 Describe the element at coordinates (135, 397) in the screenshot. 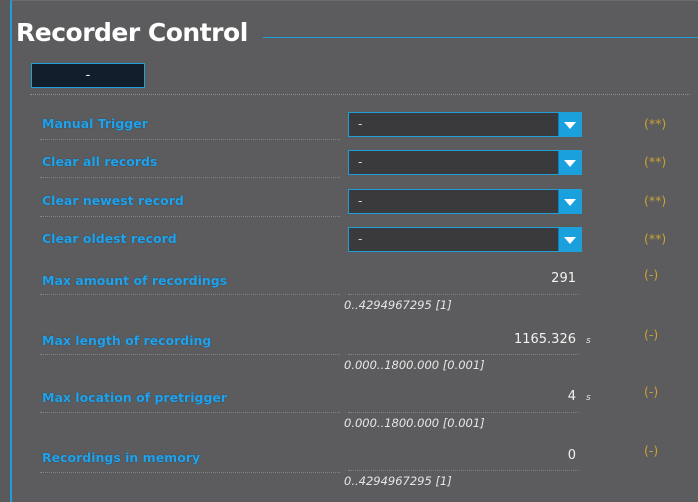

I see `max-location-pretrigger-label: Max location of pretrigger` at that location.